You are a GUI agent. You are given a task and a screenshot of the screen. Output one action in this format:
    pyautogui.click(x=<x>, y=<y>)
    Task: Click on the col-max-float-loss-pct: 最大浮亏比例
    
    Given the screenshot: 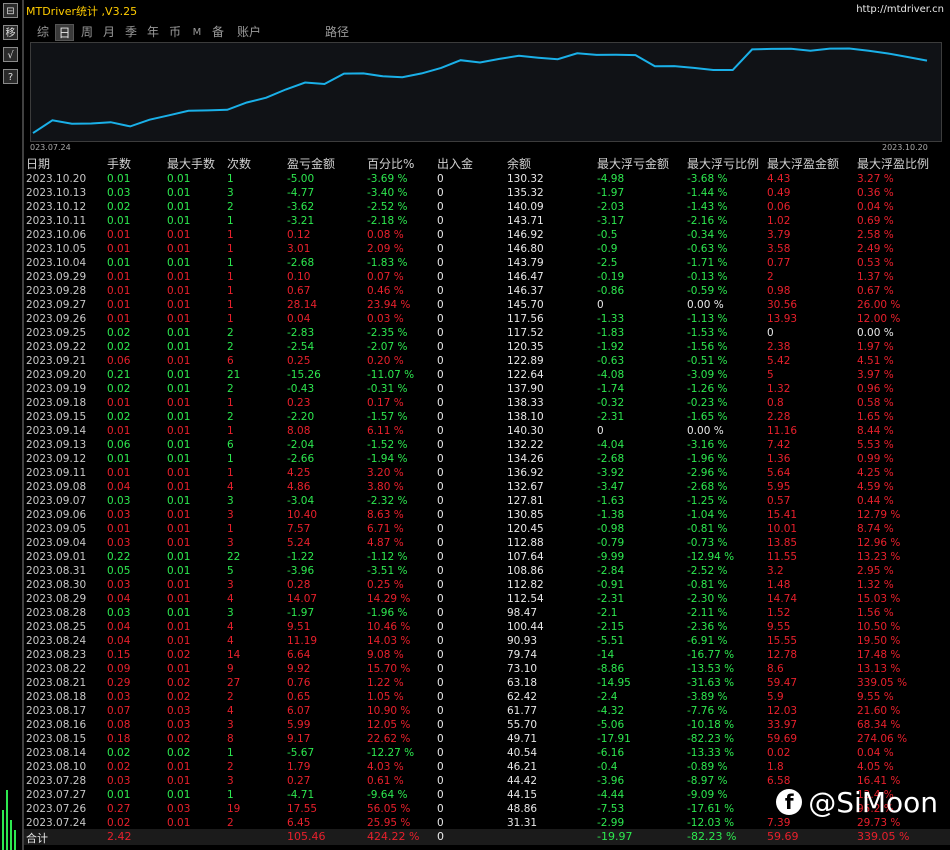 What is the action you would take?
    pyautogui.click(x=723, y=163)
    